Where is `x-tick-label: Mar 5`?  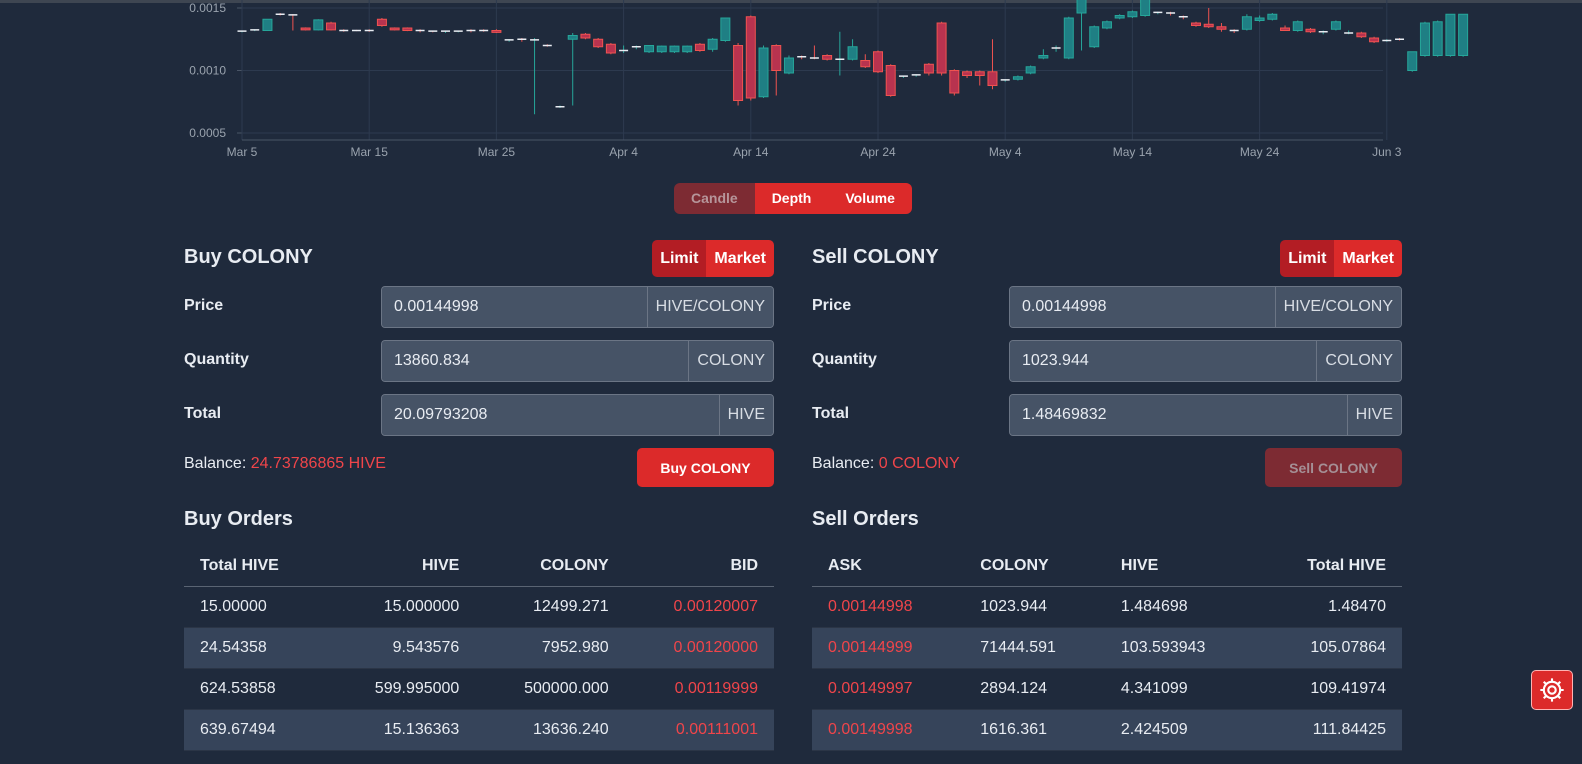 x-tick-label: Mar 5 is located at coordinates (242, 152).